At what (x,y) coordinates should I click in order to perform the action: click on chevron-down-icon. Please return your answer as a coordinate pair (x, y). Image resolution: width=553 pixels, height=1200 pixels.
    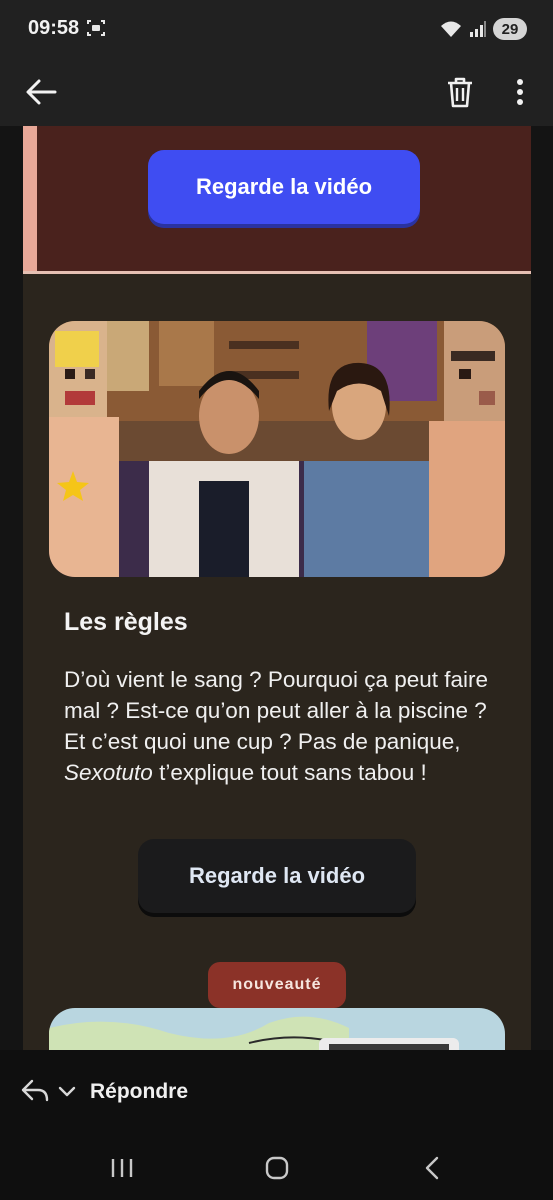
    Looking at the image, I should click on (67, 1091).